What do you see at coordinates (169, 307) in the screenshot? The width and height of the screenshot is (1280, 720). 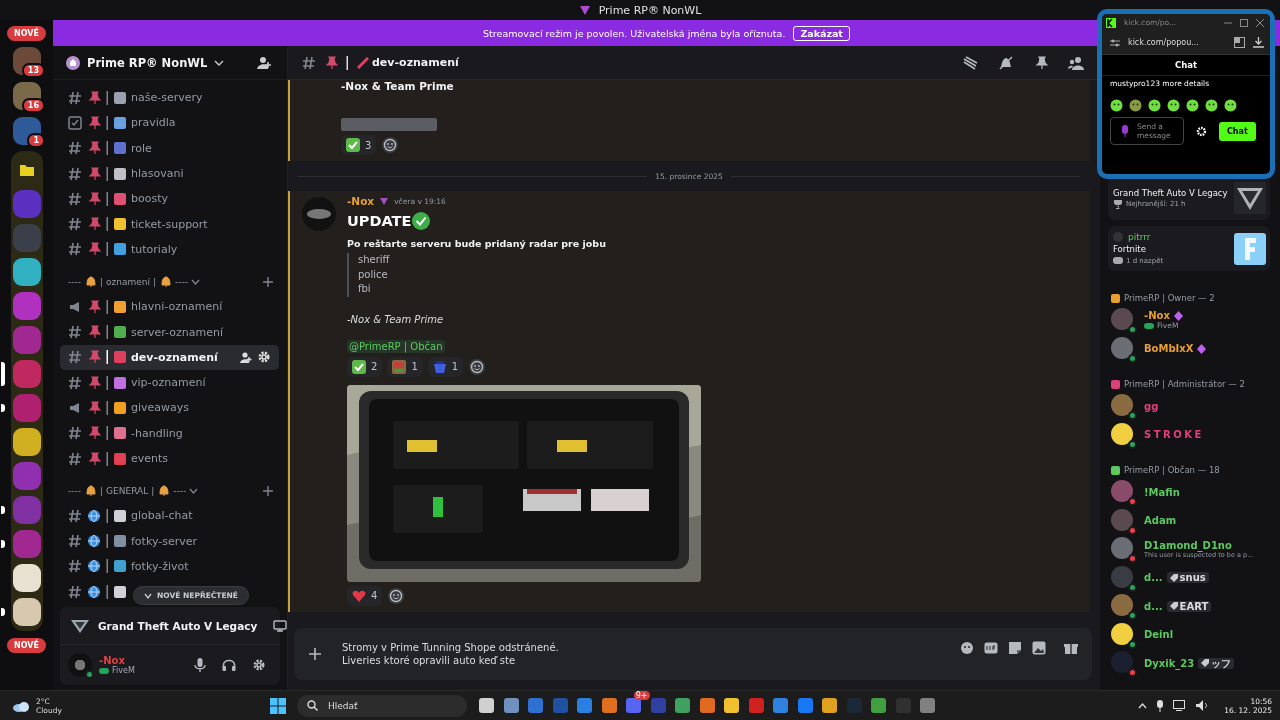 I see `channel-item: hlavni-oznamení` at bounding box center [169, 307].